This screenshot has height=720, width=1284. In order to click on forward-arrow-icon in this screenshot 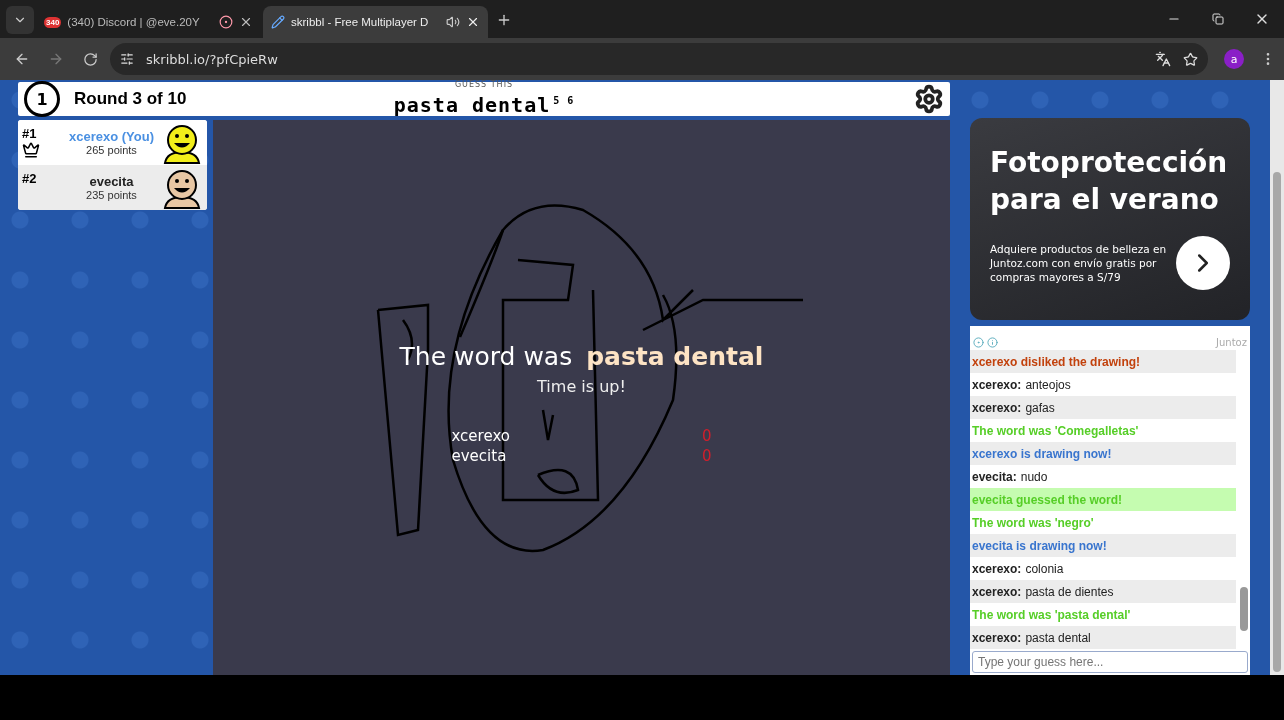, I will do `click(56, 59)`.